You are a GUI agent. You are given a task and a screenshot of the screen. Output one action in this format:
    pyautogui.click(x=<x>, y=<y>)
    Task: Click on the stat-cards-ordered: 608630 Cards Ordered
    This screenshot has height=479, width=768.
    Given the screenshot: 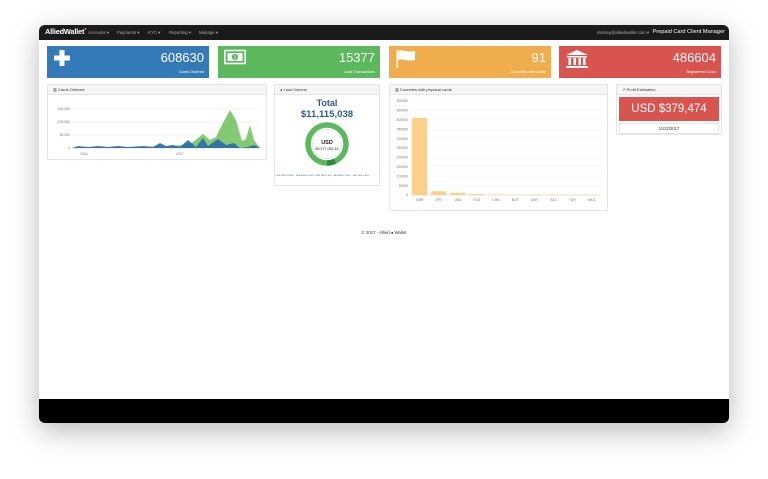 What is the action you would take?
    pyautogui.click(x=128, y=62)
    